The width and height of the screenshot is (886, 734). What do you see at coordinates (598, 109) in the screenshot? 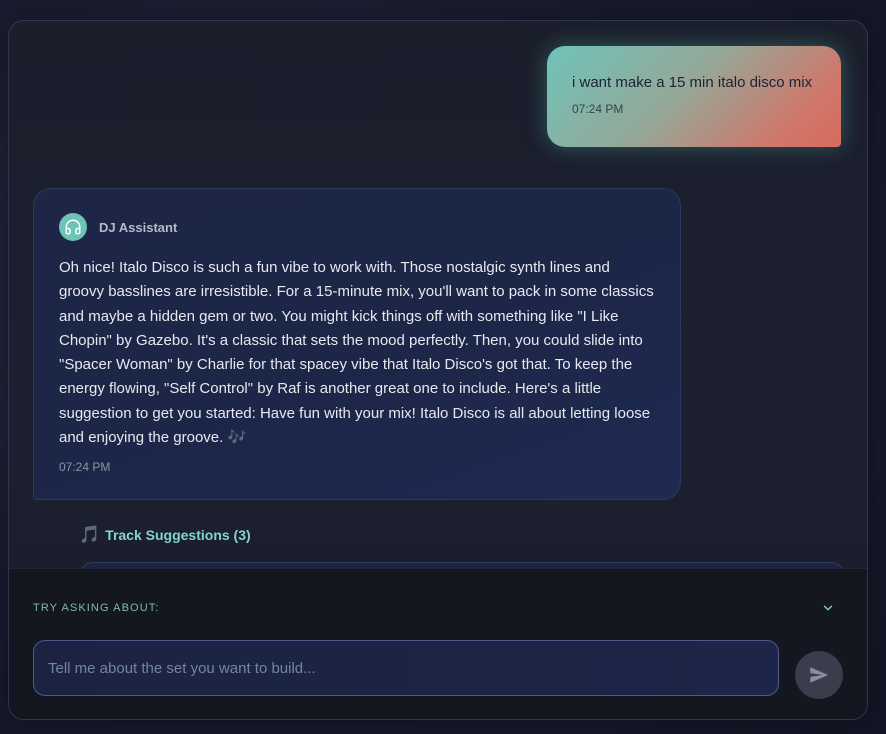
I see `user-message-time: 07:24 PM` at bounding box center [598, 109].